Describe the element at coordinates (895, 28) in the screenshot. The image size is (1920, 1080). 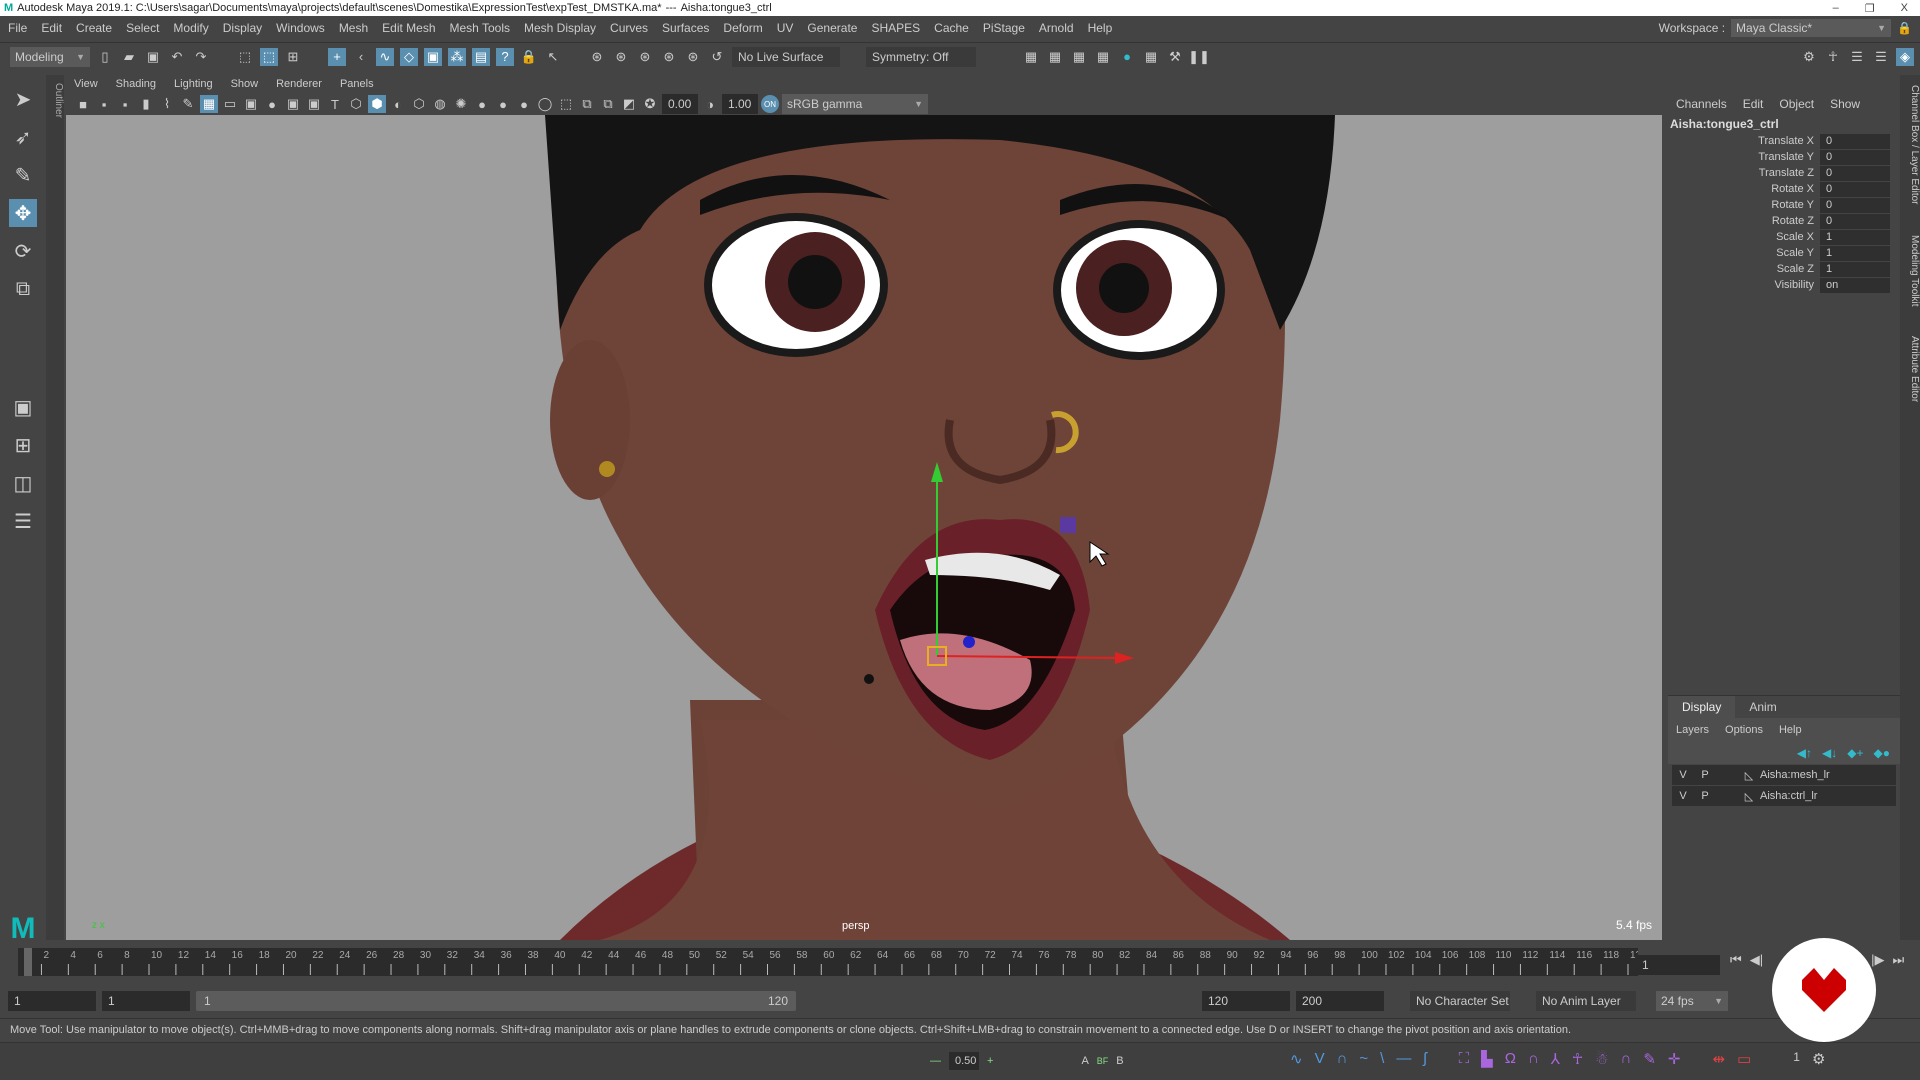
I see `menu-shapes: SHAPES` at that location.